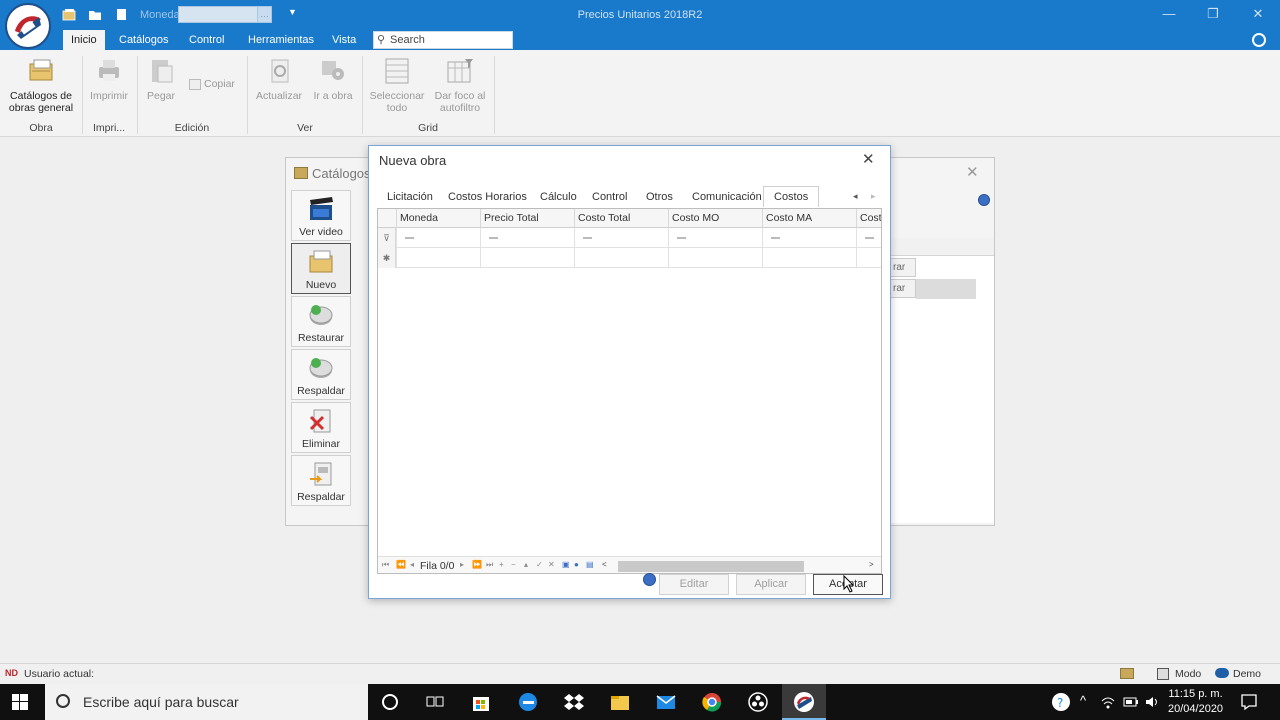 This screenshot has height=720, width=1280. Describe the element at coordinates (574, 702) in the screenshot. I see `dropbox-icon` at that location.